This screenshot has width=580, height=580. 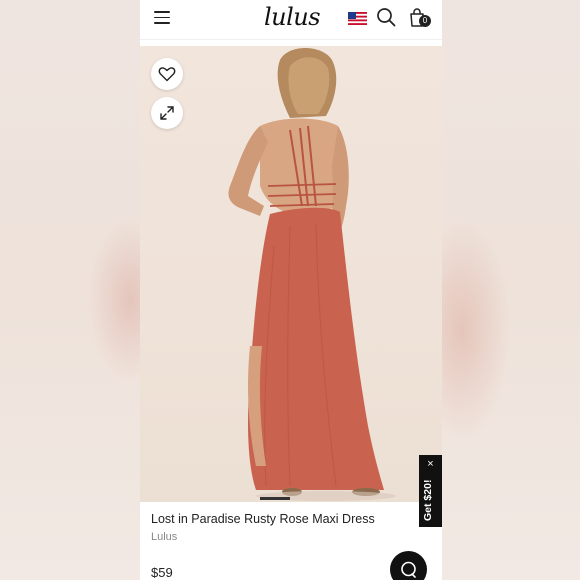 What do you see at coordinates (162, 17) in the screenshot?
I see `hamburger-menu-icon` at bounding box center [162, 17].